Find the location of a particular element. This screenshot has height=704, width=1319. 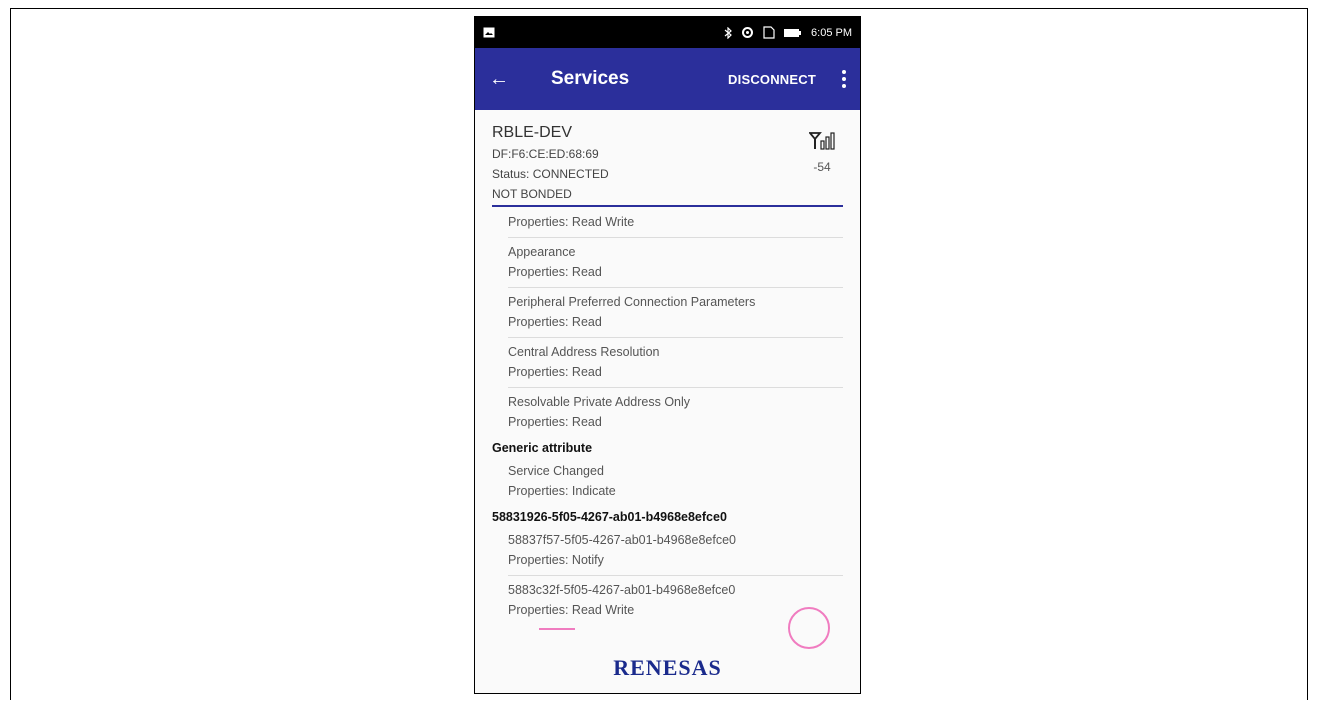

rssi-value: -54 is located at coordinates (822, 167).